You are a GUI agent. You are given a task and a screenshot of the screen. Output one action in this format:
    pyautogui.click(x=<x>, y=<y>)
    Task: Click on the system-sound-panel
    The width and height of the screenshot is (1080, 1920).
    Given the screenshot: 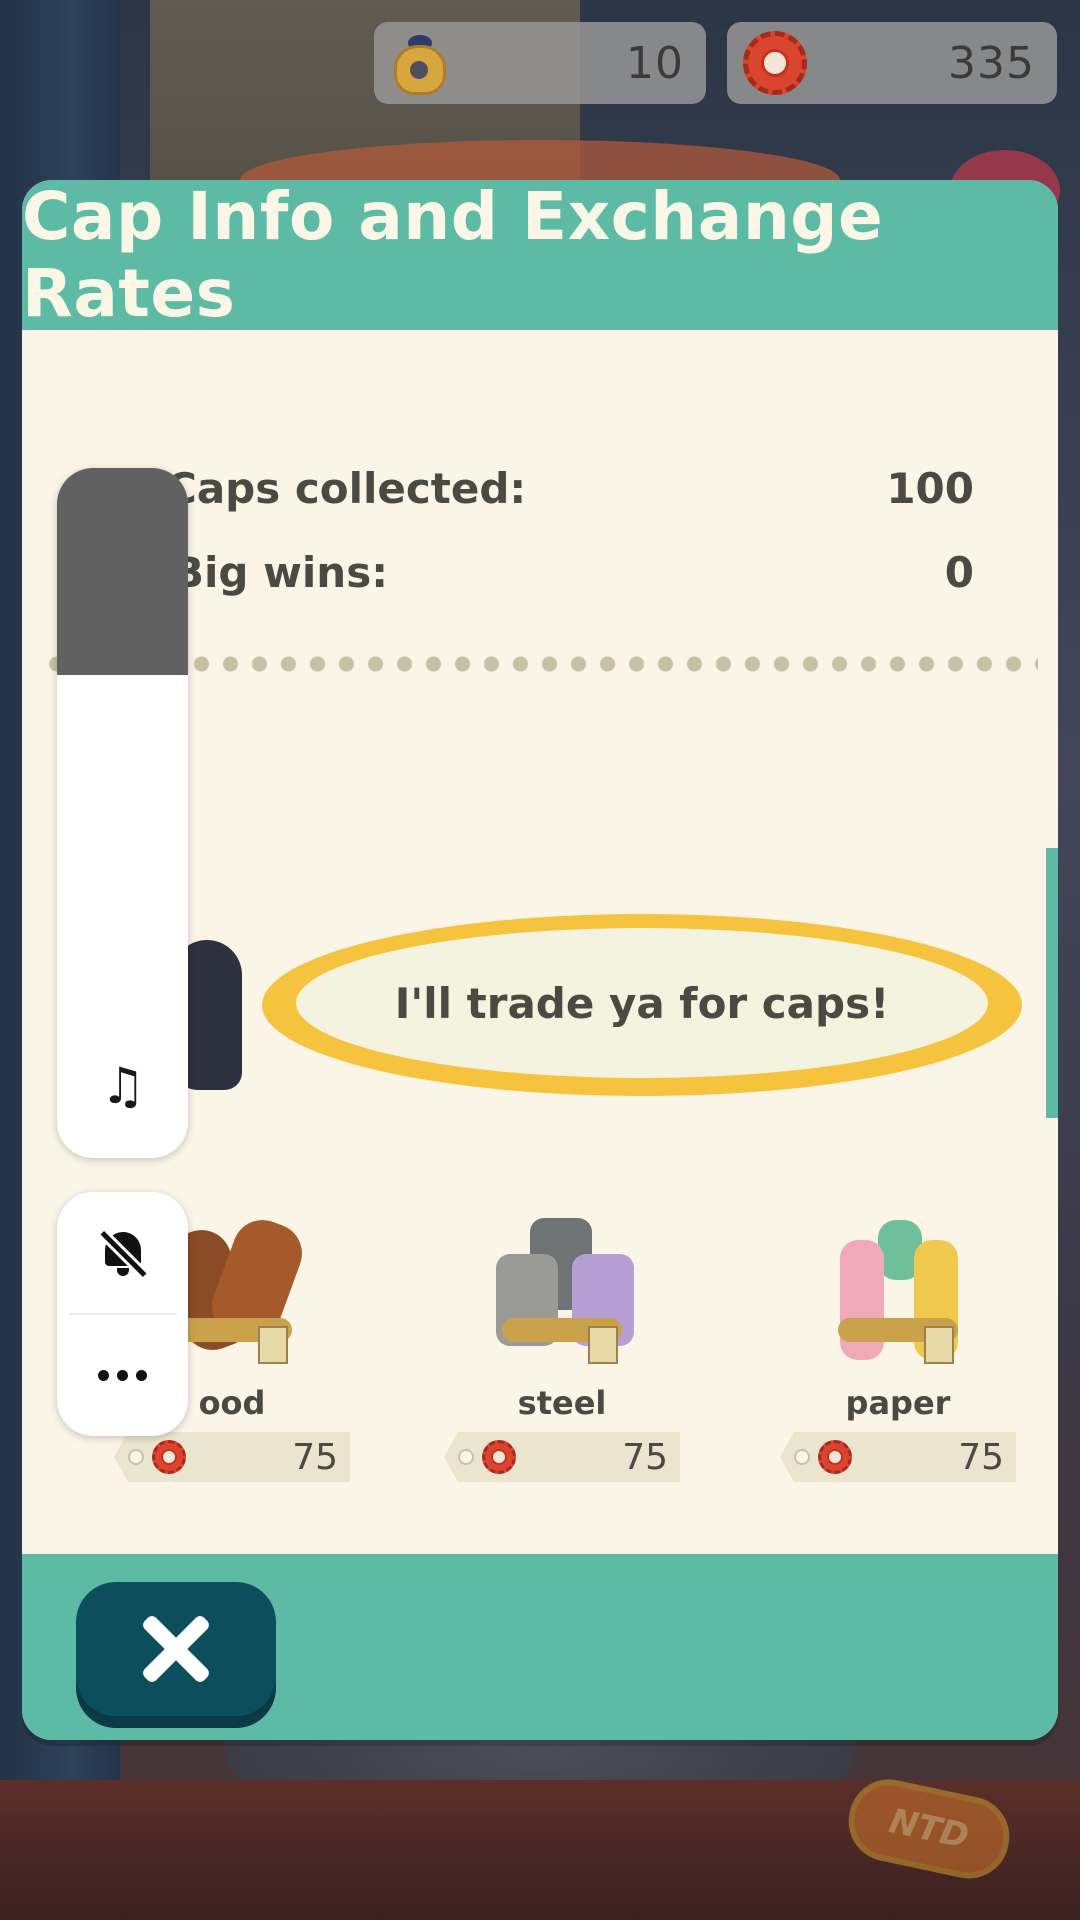 What is the action you would take?
    pyautogui.click(x=122, y=1314)
    